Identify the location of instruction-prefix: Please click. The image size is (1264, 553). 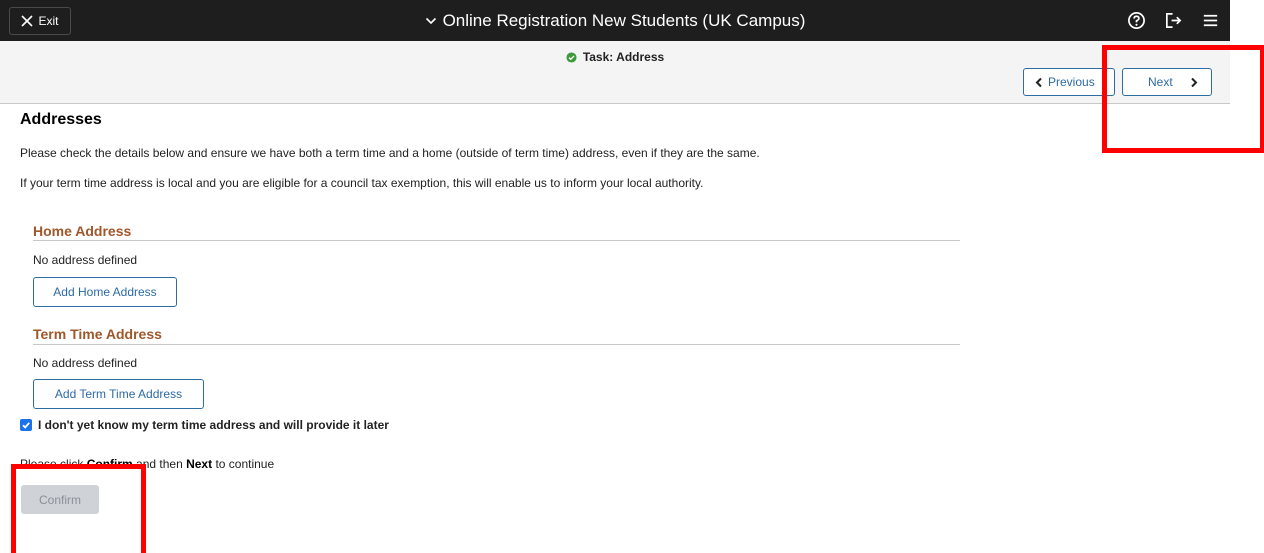
(53, 464).